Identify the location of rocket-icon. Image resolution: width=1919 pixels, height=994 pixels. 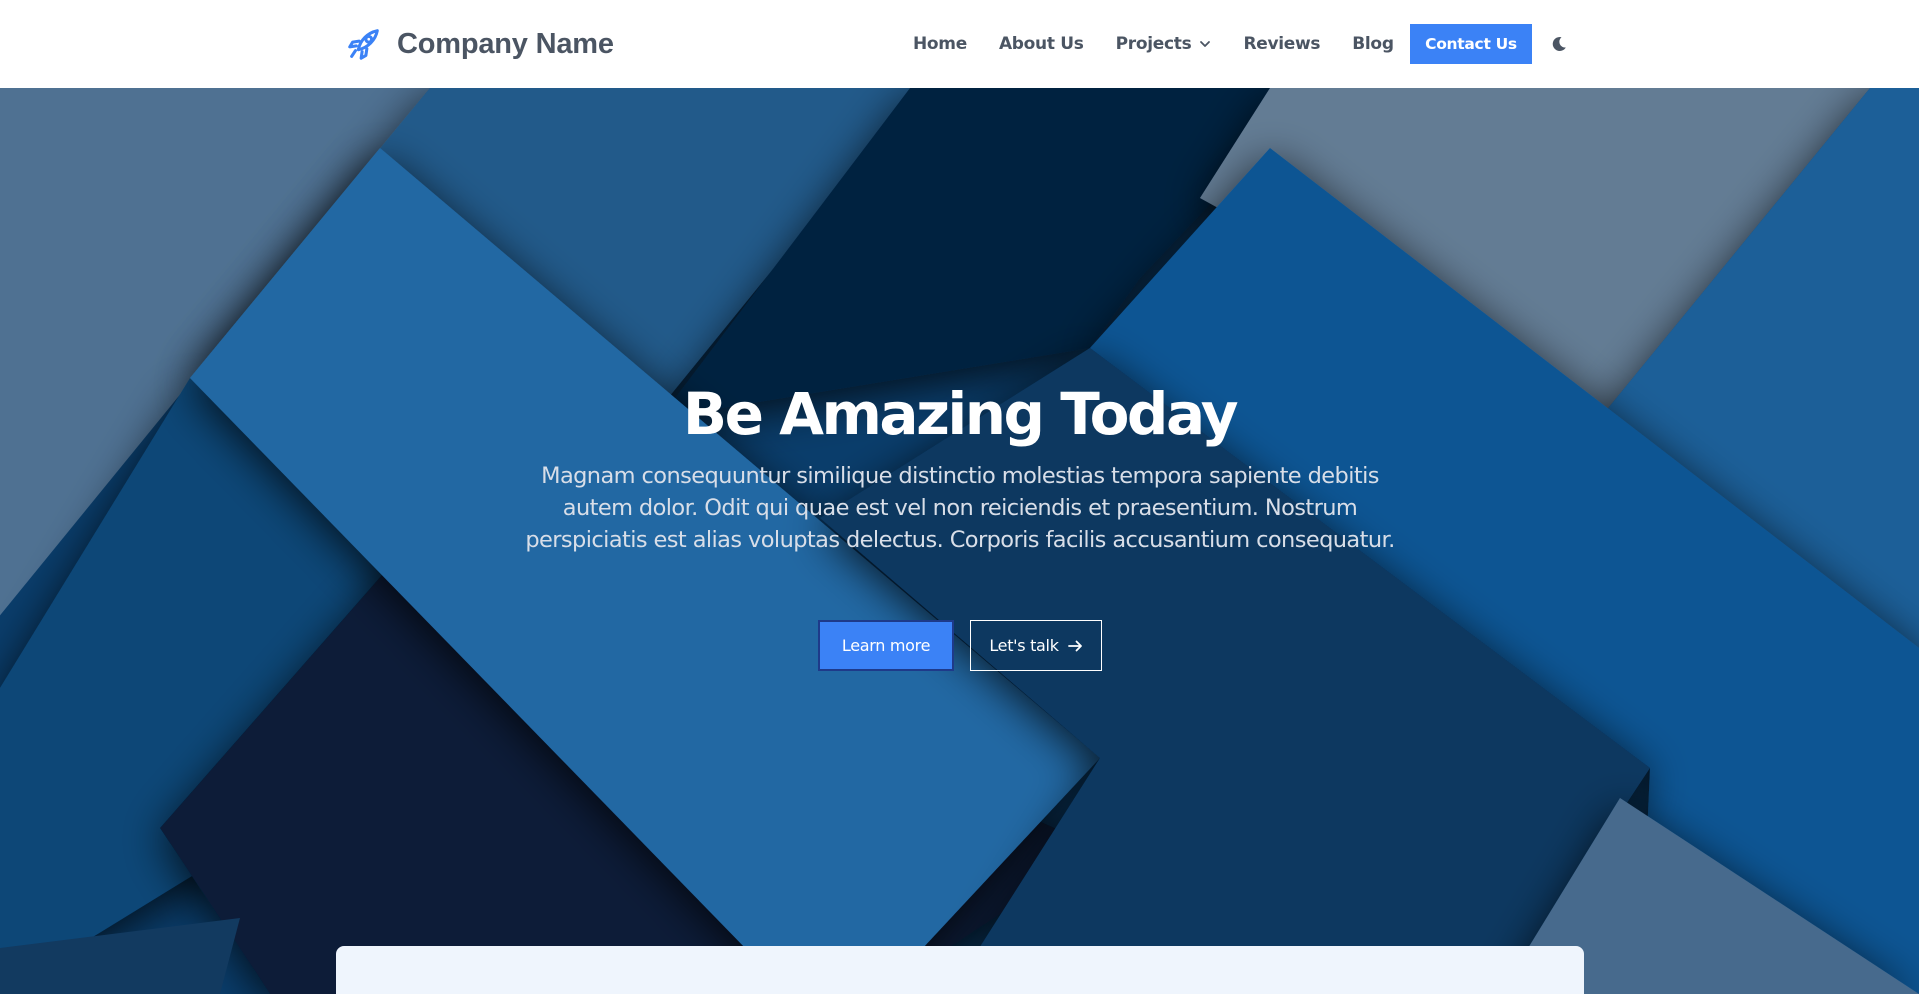
(363, 44).